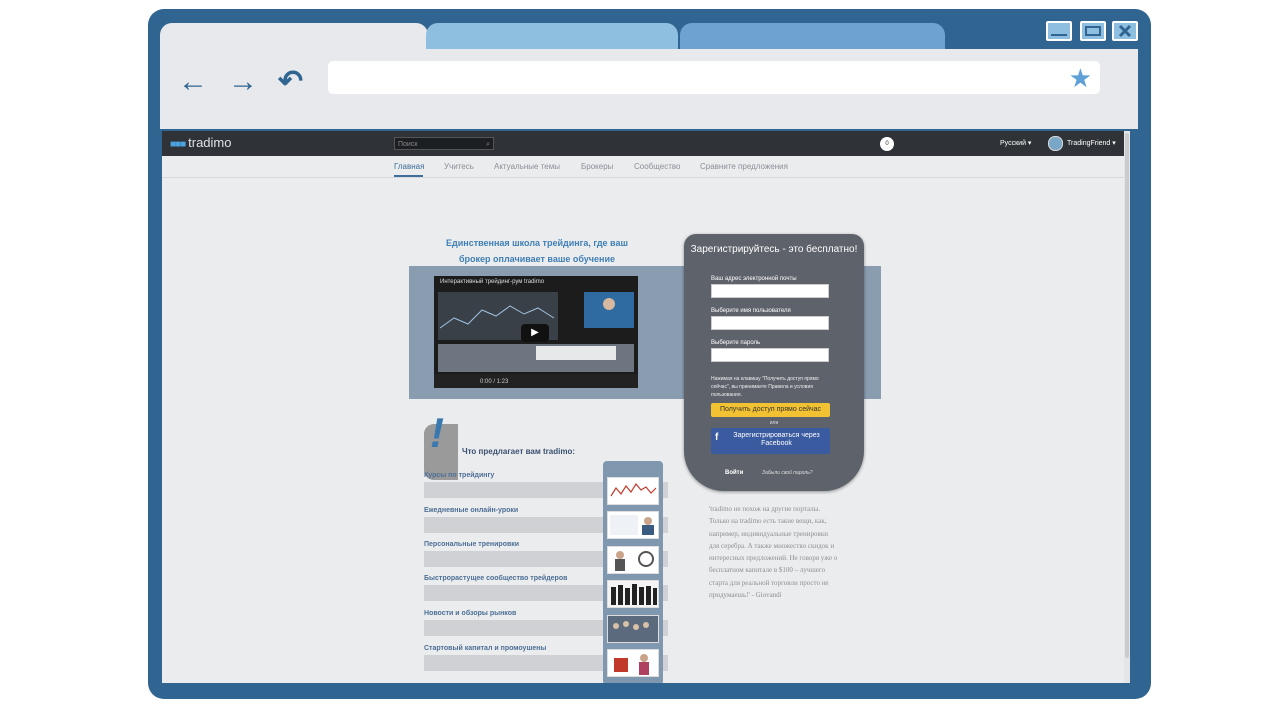 This screenshot has height=720, width=1280. Describe the element at coordinates (536, 381) in the screenshot. I see `video-controls: 0:00 / 1:23` at that location.